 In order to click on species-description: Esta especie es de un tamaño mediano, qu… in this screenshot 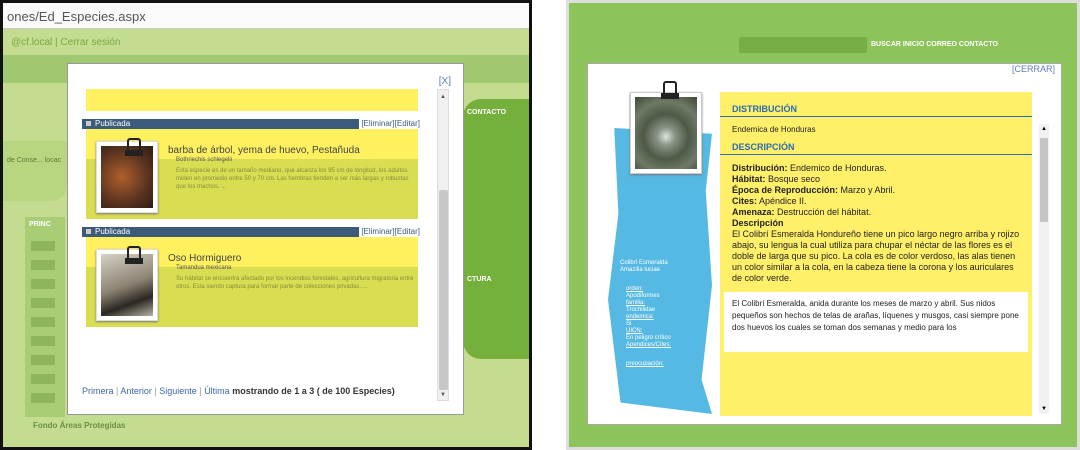, I will do `click(292, 179)`.